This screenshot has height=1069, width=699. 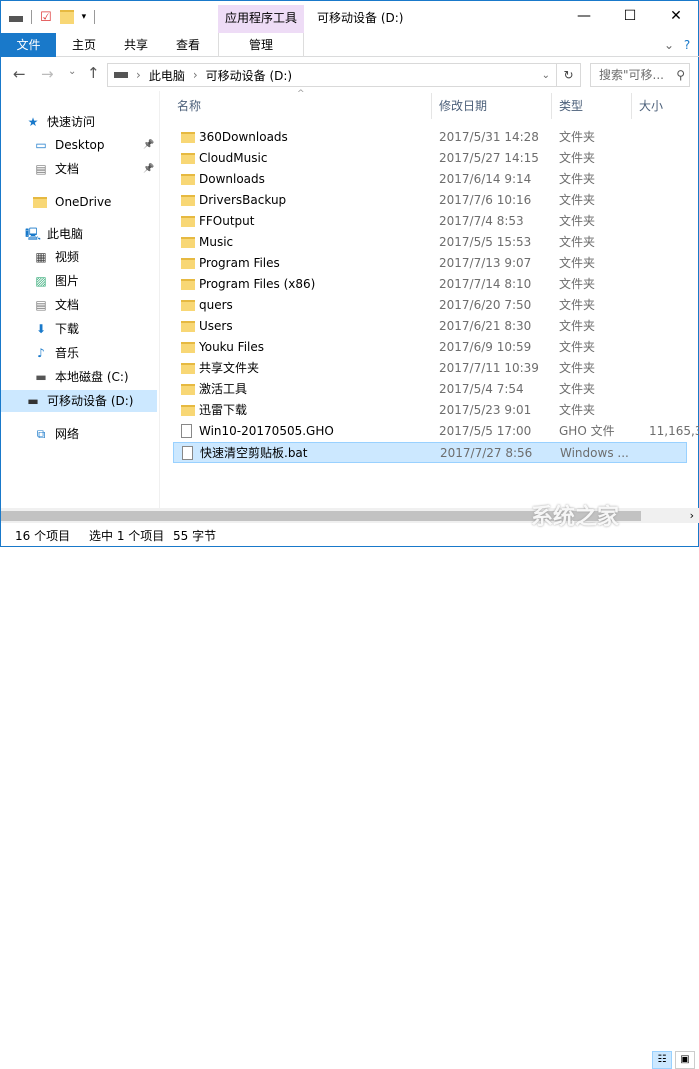 I want to click on column-header-date: 修改日期, so click(x=463, y=106).